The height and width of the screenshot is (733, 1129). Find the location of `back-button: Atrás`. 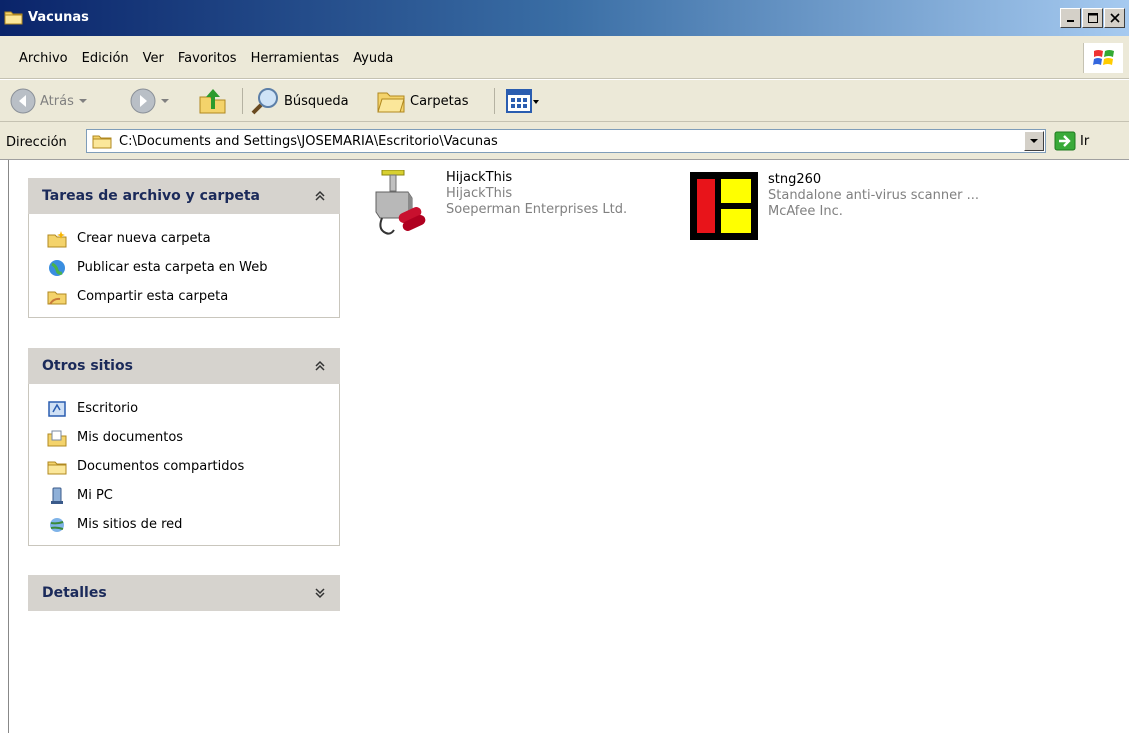

back-button: Atrás is located at coordinates (49, 101).